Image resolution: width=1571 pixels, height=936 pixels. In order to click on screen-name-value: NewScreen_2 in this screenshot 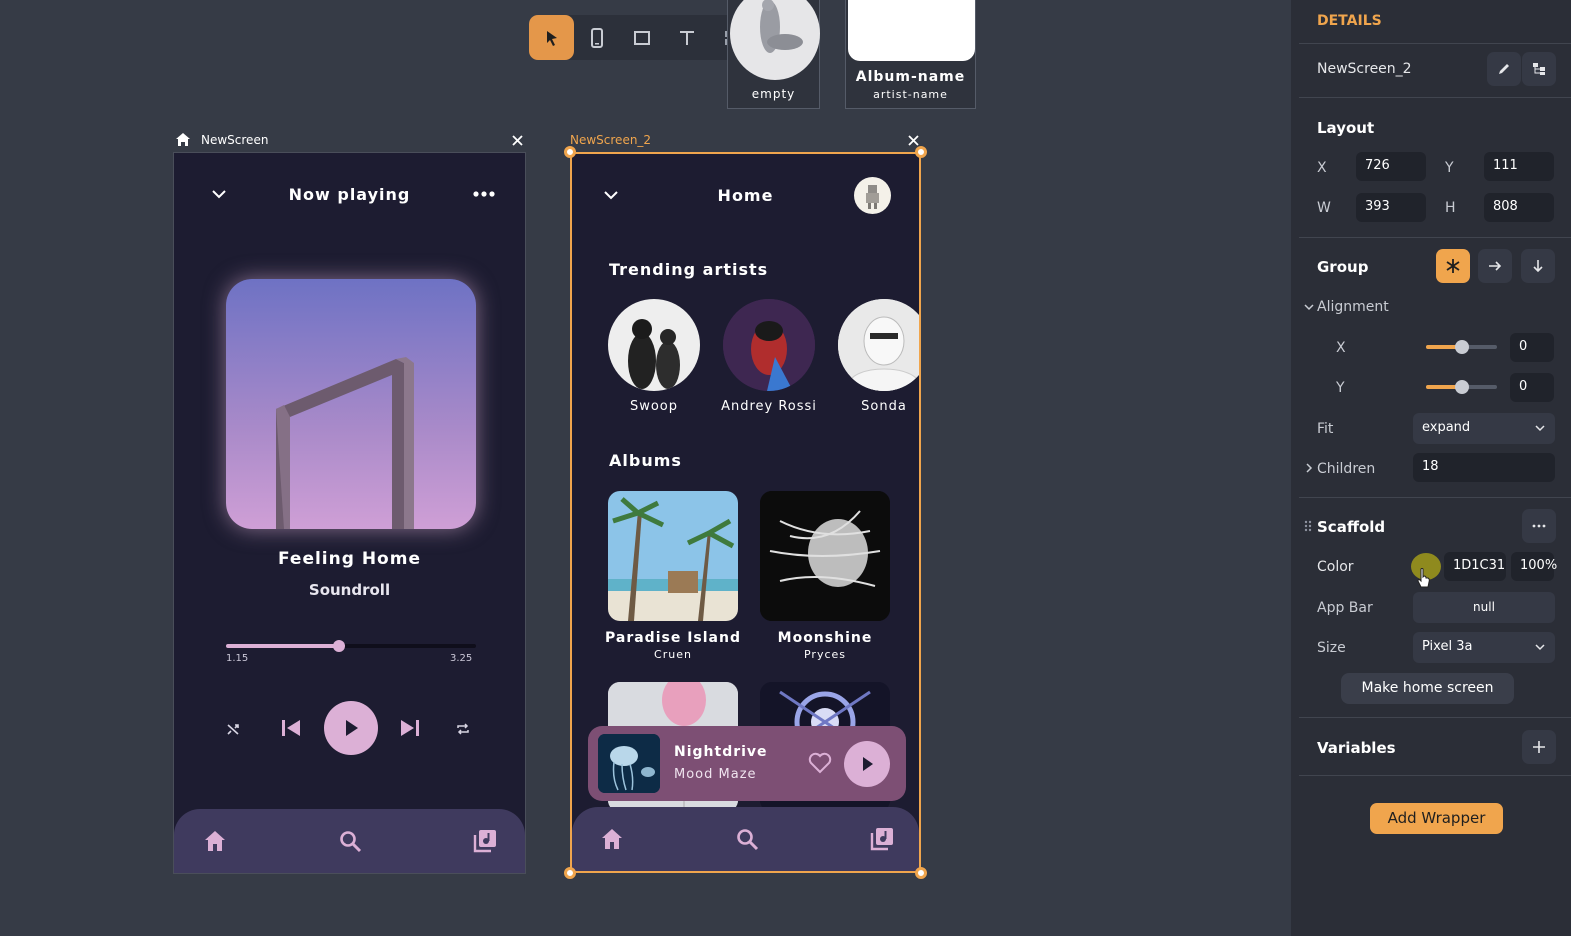, I will do `click(1364, 69)`.